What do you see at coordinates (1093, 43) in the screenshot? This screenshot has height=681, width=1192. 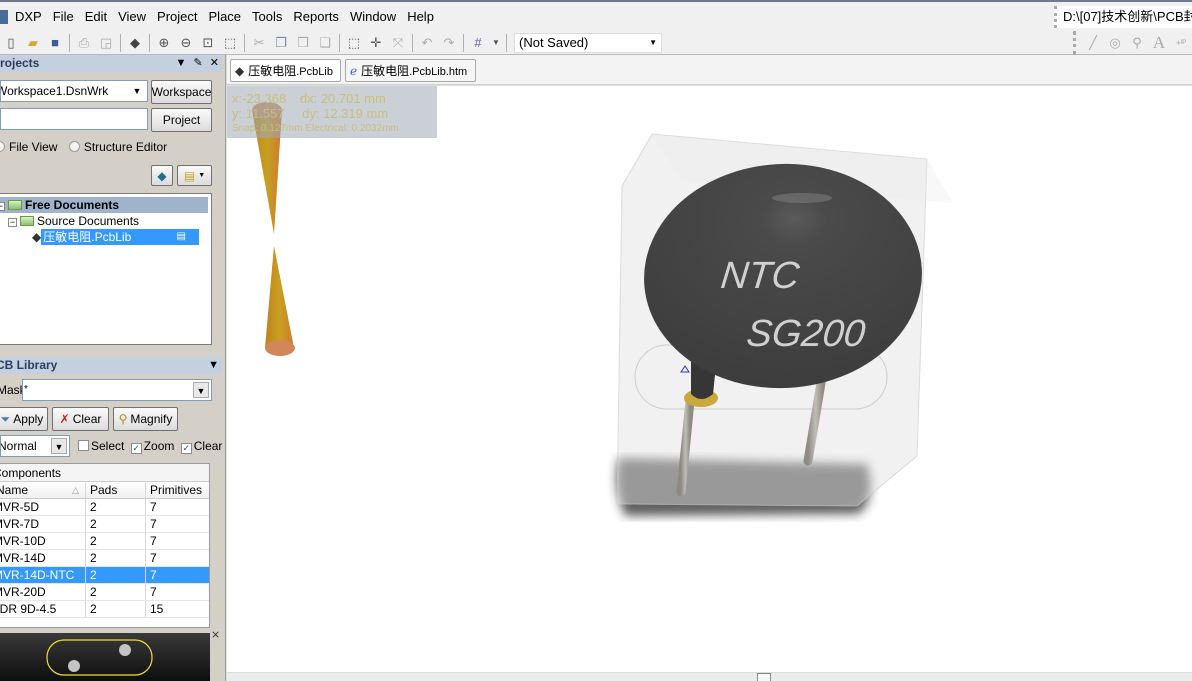 I see `line-icon: ╱` at bounding box center [1093, 43].